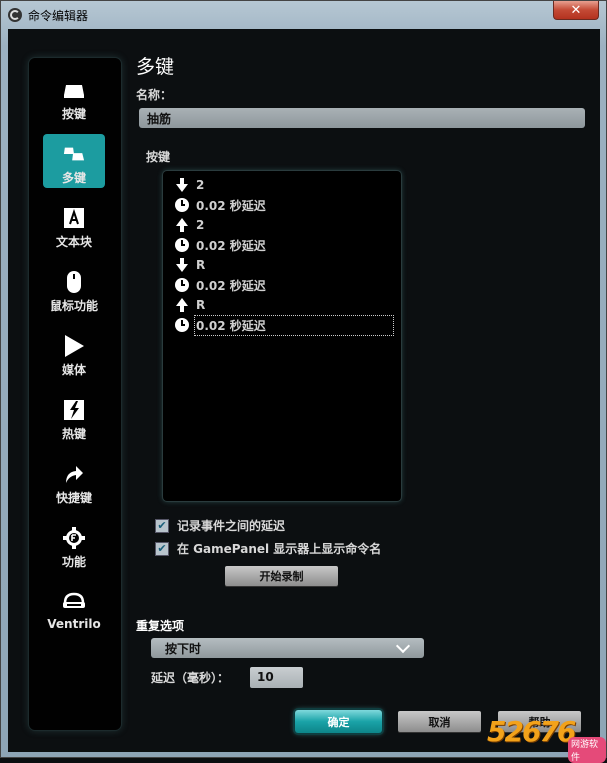  What do you see at coordinates (160, 626) in the screenshot?
I see `repeat-options-label: 重复选项` at bounding box center [160, 626].